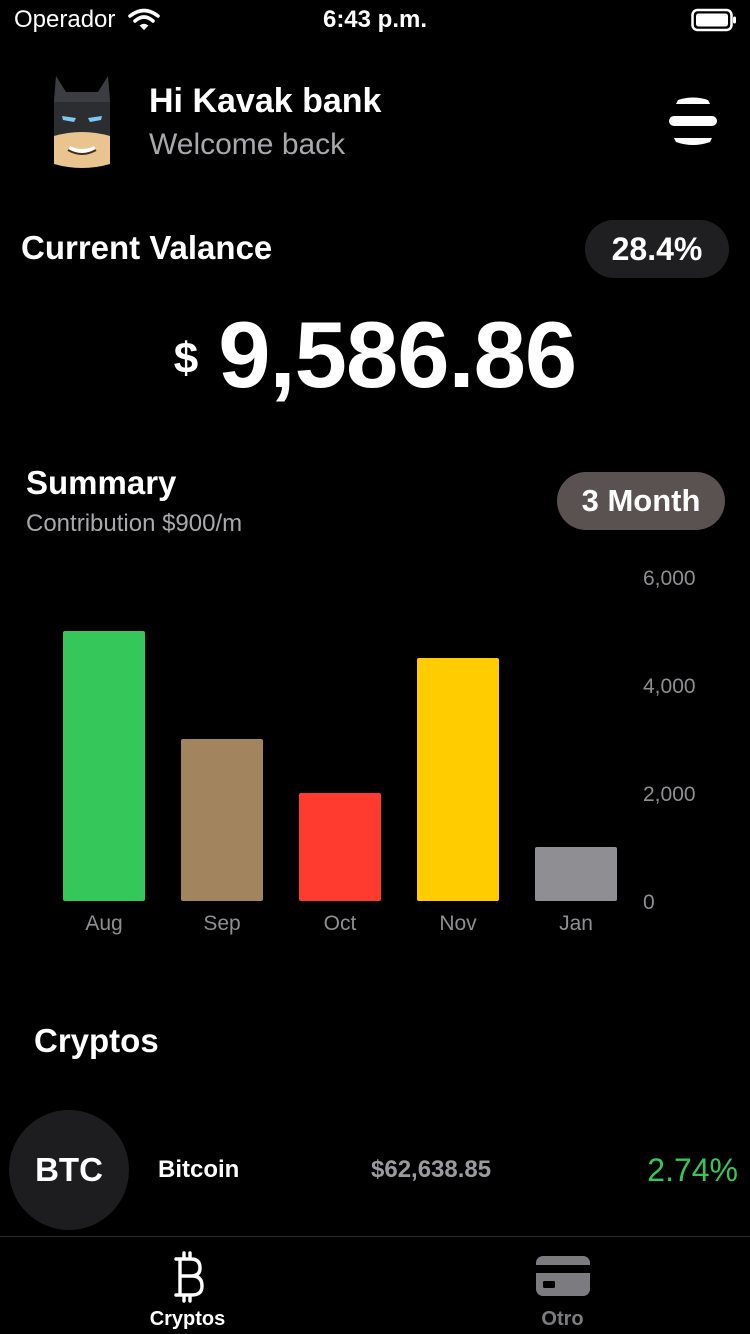 This screenshot has height=1334, width=750. What do you see at coordinates (187, 1319) in the screenshot?
I see `tab-cryptos-label: Cryptos` at bounding box center [187, 1319].